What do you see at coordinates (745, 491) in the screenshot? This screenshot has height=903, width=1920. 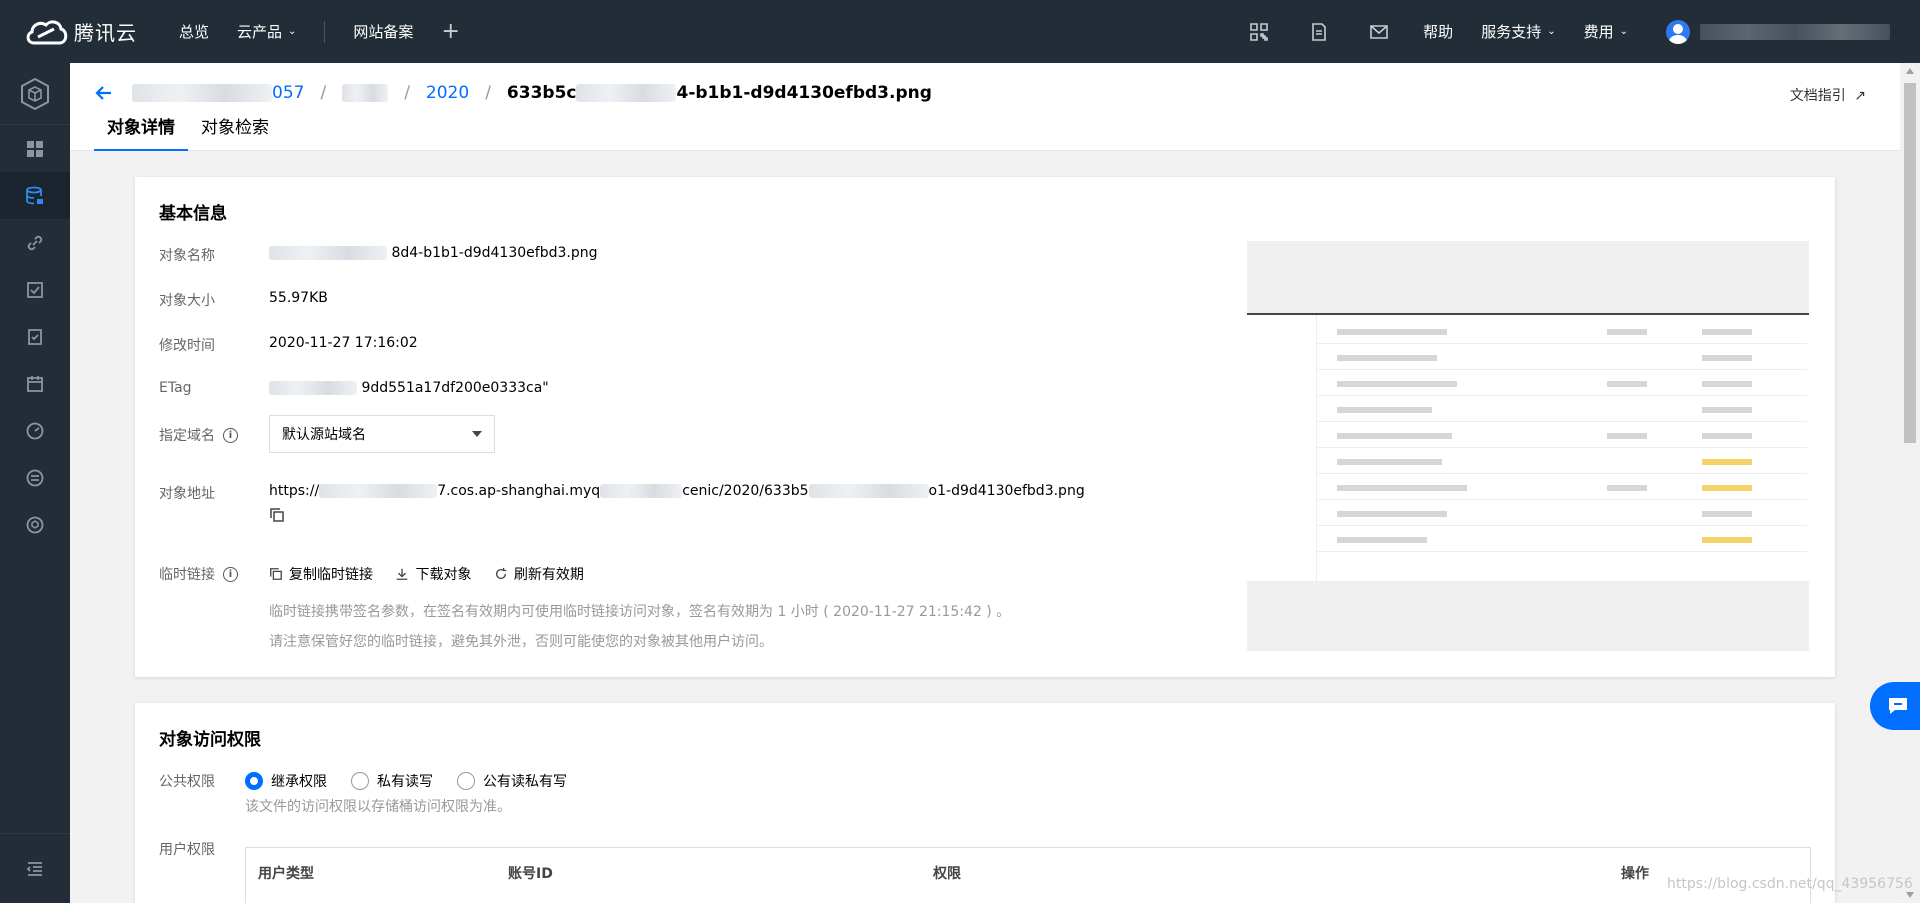 I see `url-part: cenic/2020/633b5` at bounding box center [745, 491].